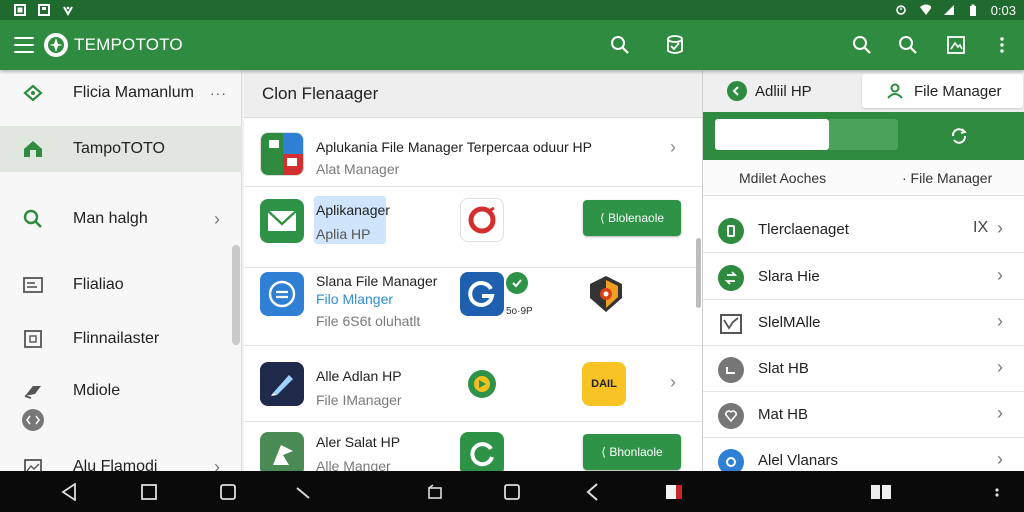 This screenshot has width=1024, height=512. Describe the element at coordinates (482, 220) in the screenshot. I see `opera-app-icon` at that location.